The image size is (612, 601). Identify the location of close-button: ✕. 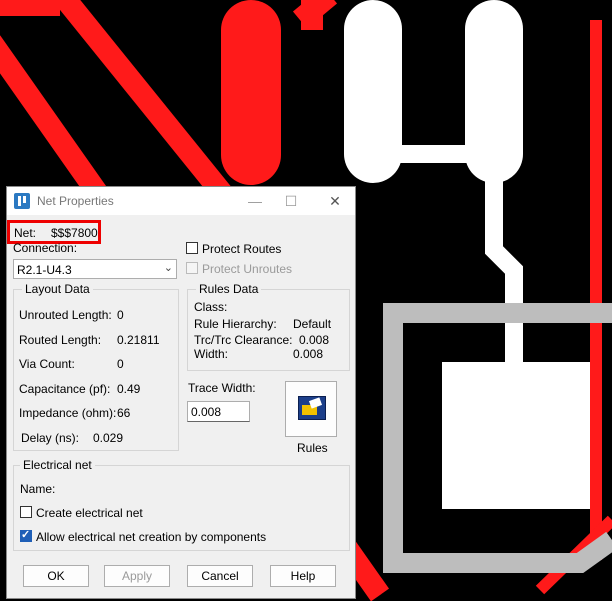
(335, 201).